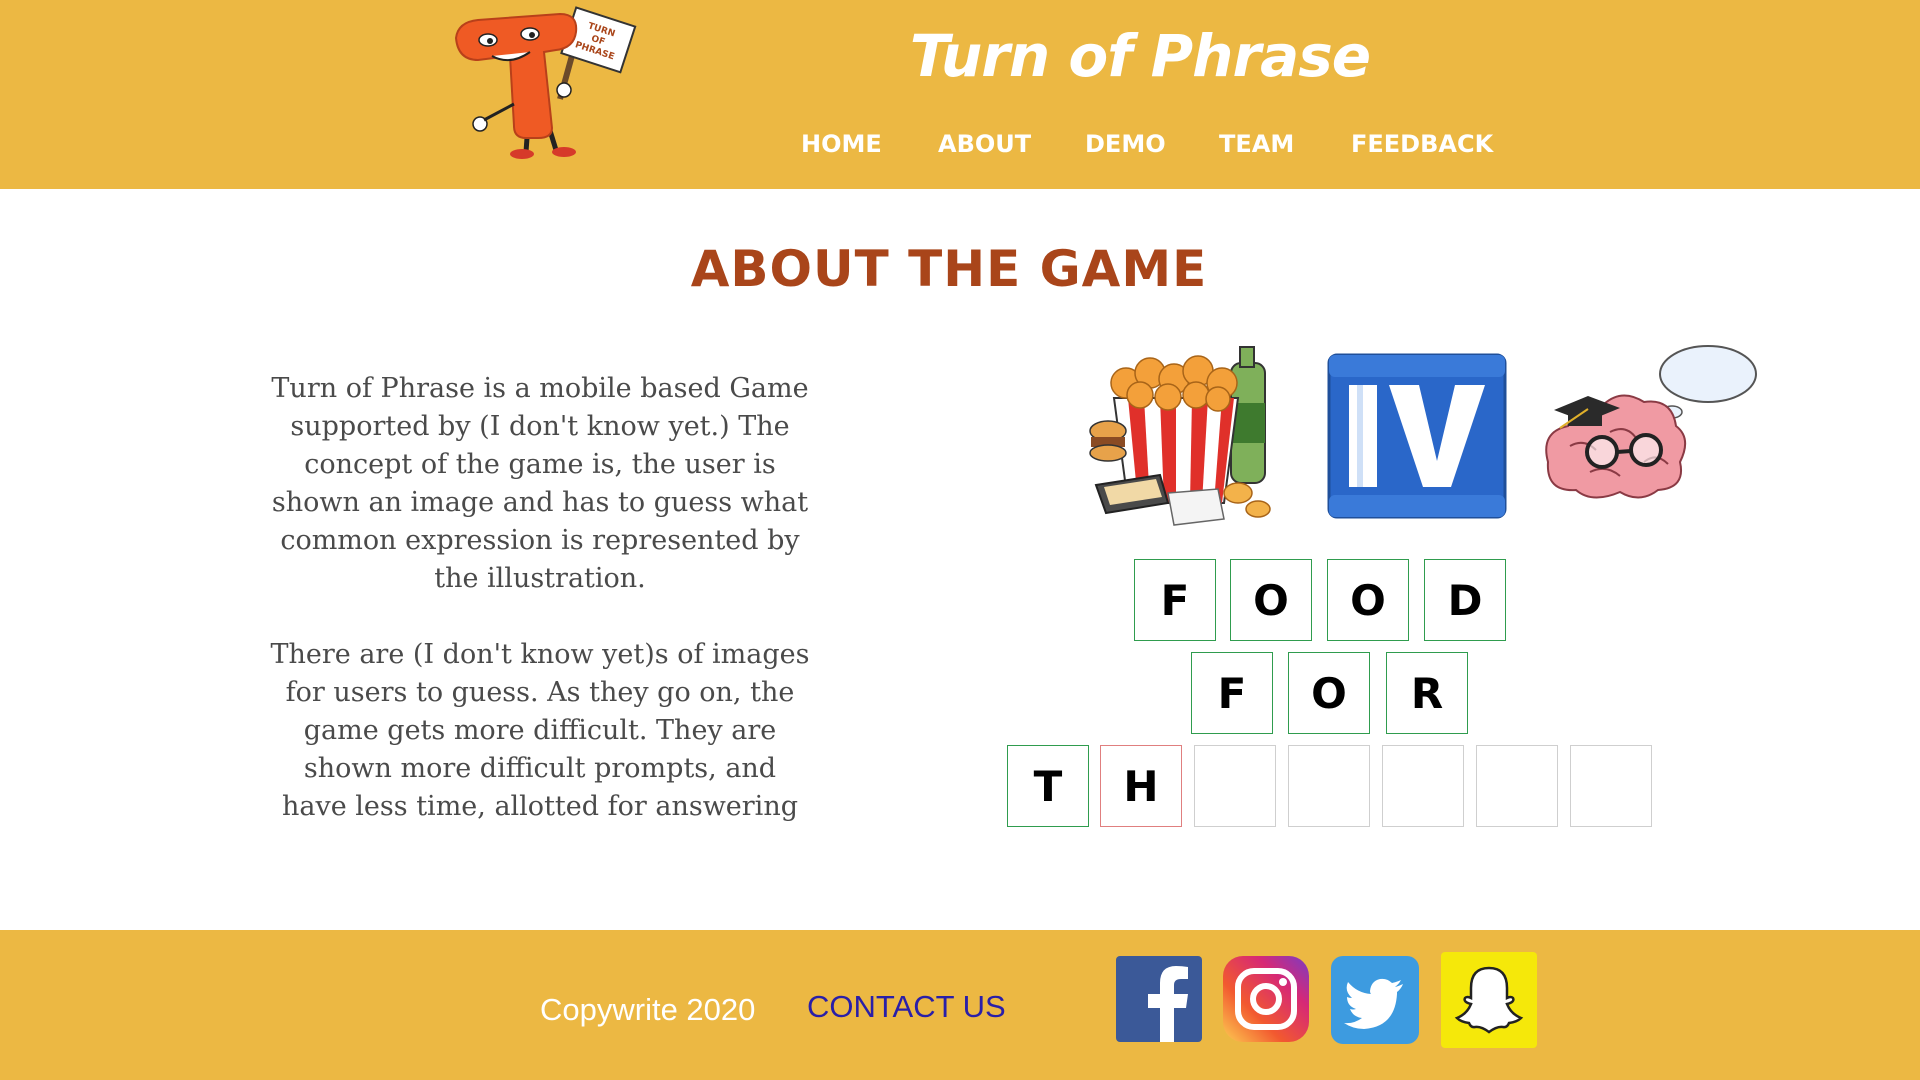 The width and height of the screenshot is (1920, 1080). Describe the element at coordinates (1417, 436) in the screenshot. I see `roman-numeral-four-icon` at that location.